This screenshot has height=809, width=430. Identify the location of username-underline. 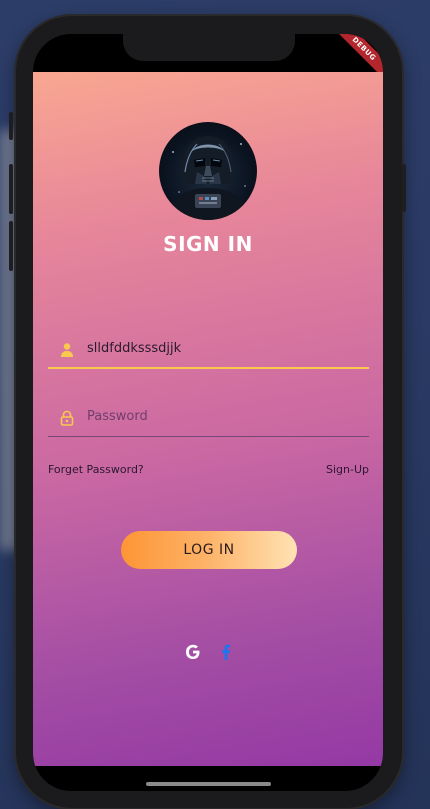
(208, 368).